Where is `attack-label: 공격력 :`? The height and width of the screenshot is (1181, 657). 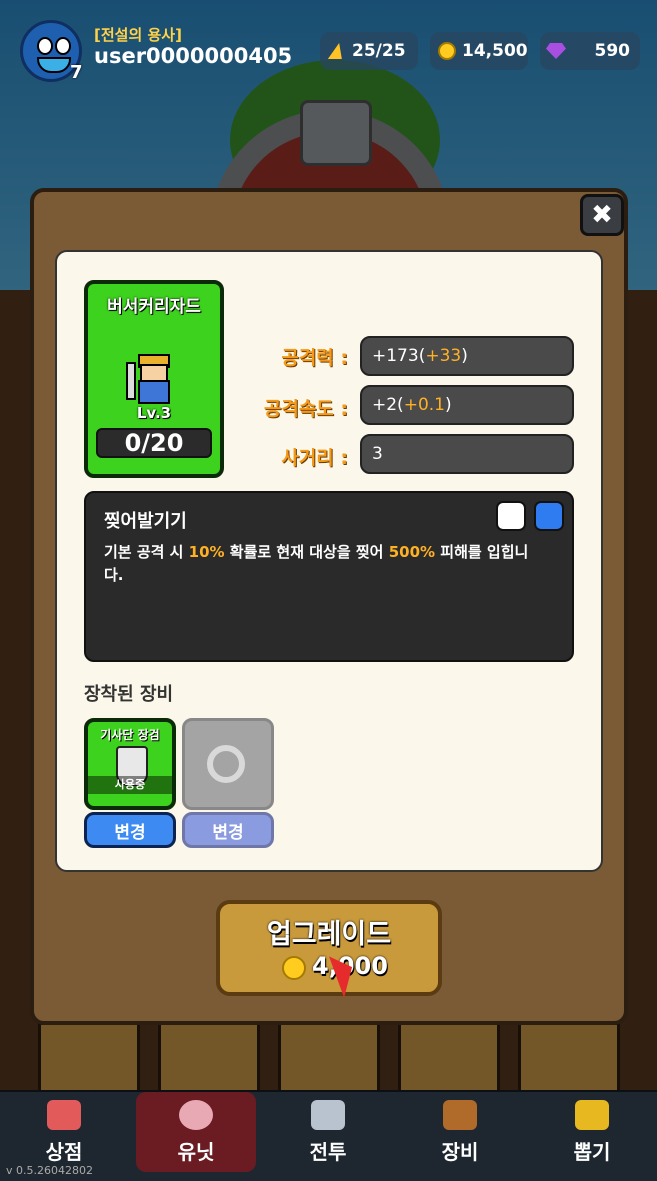 attack-label: 공격력 : is located at coordinates (314, 358).